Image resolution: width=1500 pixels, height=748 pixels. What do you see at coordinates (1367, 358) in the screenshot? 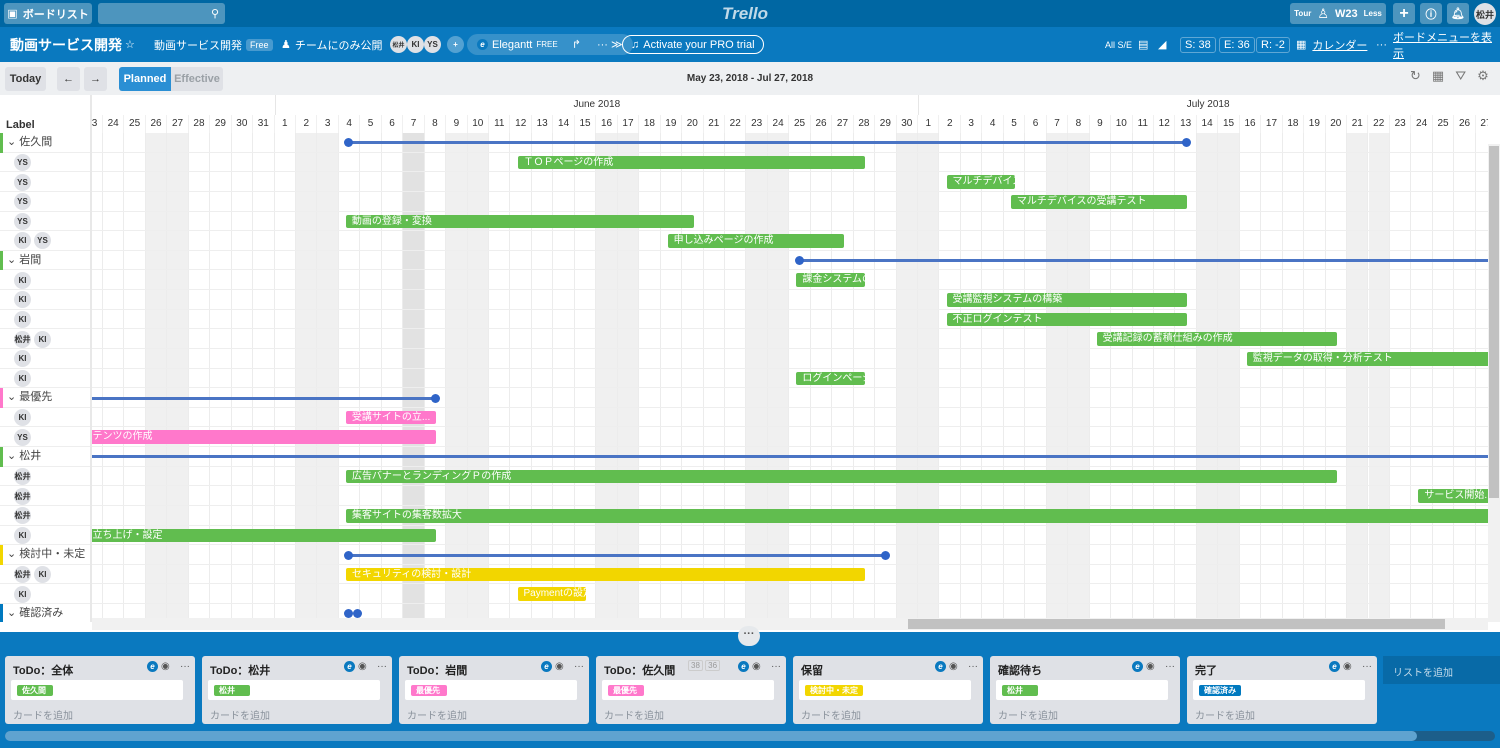
I see `task-bar: 監視データの取得・分析テスト` at bounding box center [1367, 358].